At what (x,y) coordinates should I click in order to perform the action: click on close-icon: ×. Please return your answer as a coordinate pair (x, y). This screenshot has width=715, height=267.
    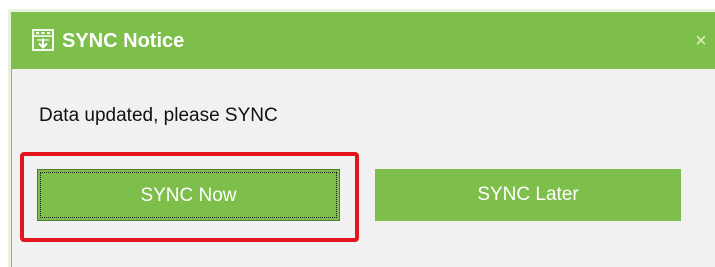
    Looking at the image, I should click on (701, 42).